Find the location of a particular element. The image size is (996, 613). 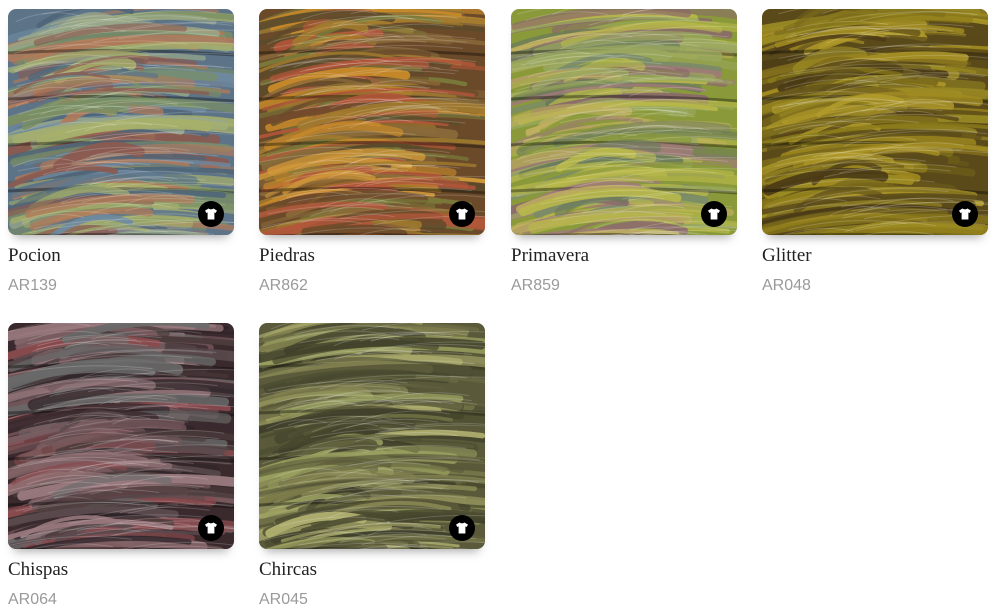

product-card: Piedras AR862 is located at coordinates (372, 151).